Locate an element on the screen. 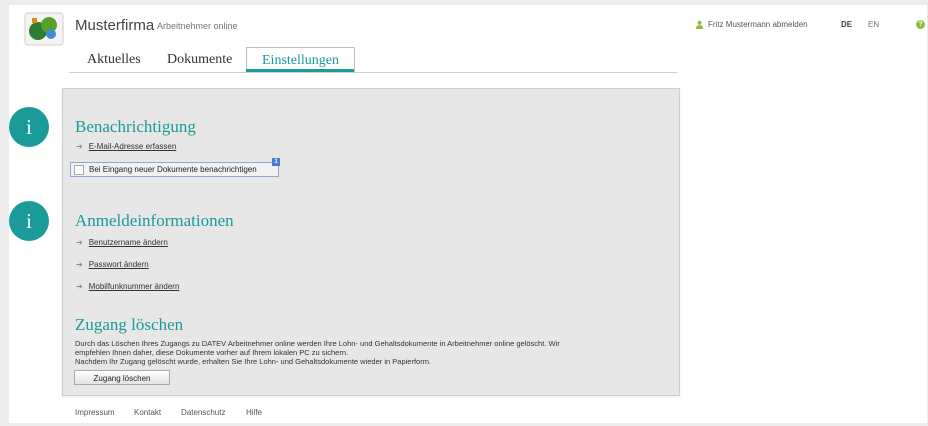 The image size is (928, 426). logout-label: Fritz Mustermann abmelden is located at coordinates (758, 24).